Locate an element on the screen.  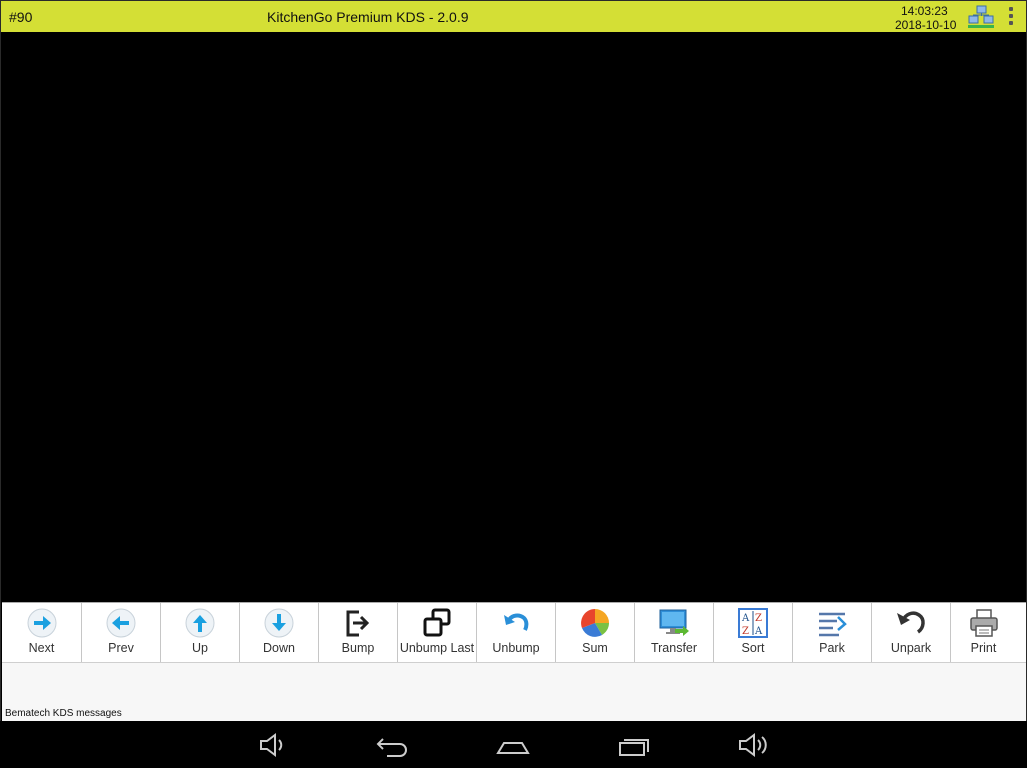
home-icon is located at coordinates (513, 745).